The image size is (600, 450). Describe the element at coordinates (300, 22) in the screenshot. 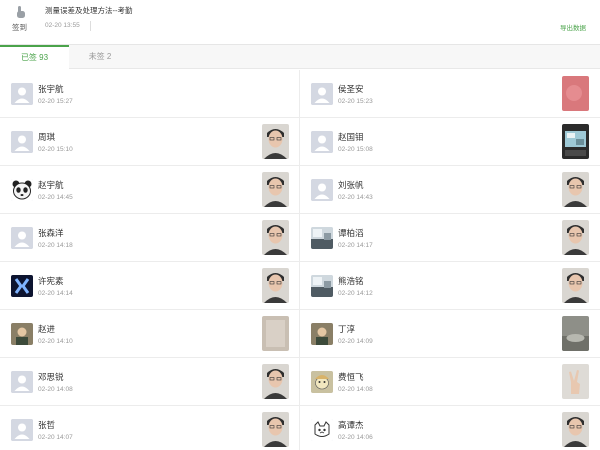

I see `checkin-header: 签到 测量误差及处理方法--考勤 02-20 13:55 导出数据` at that location.